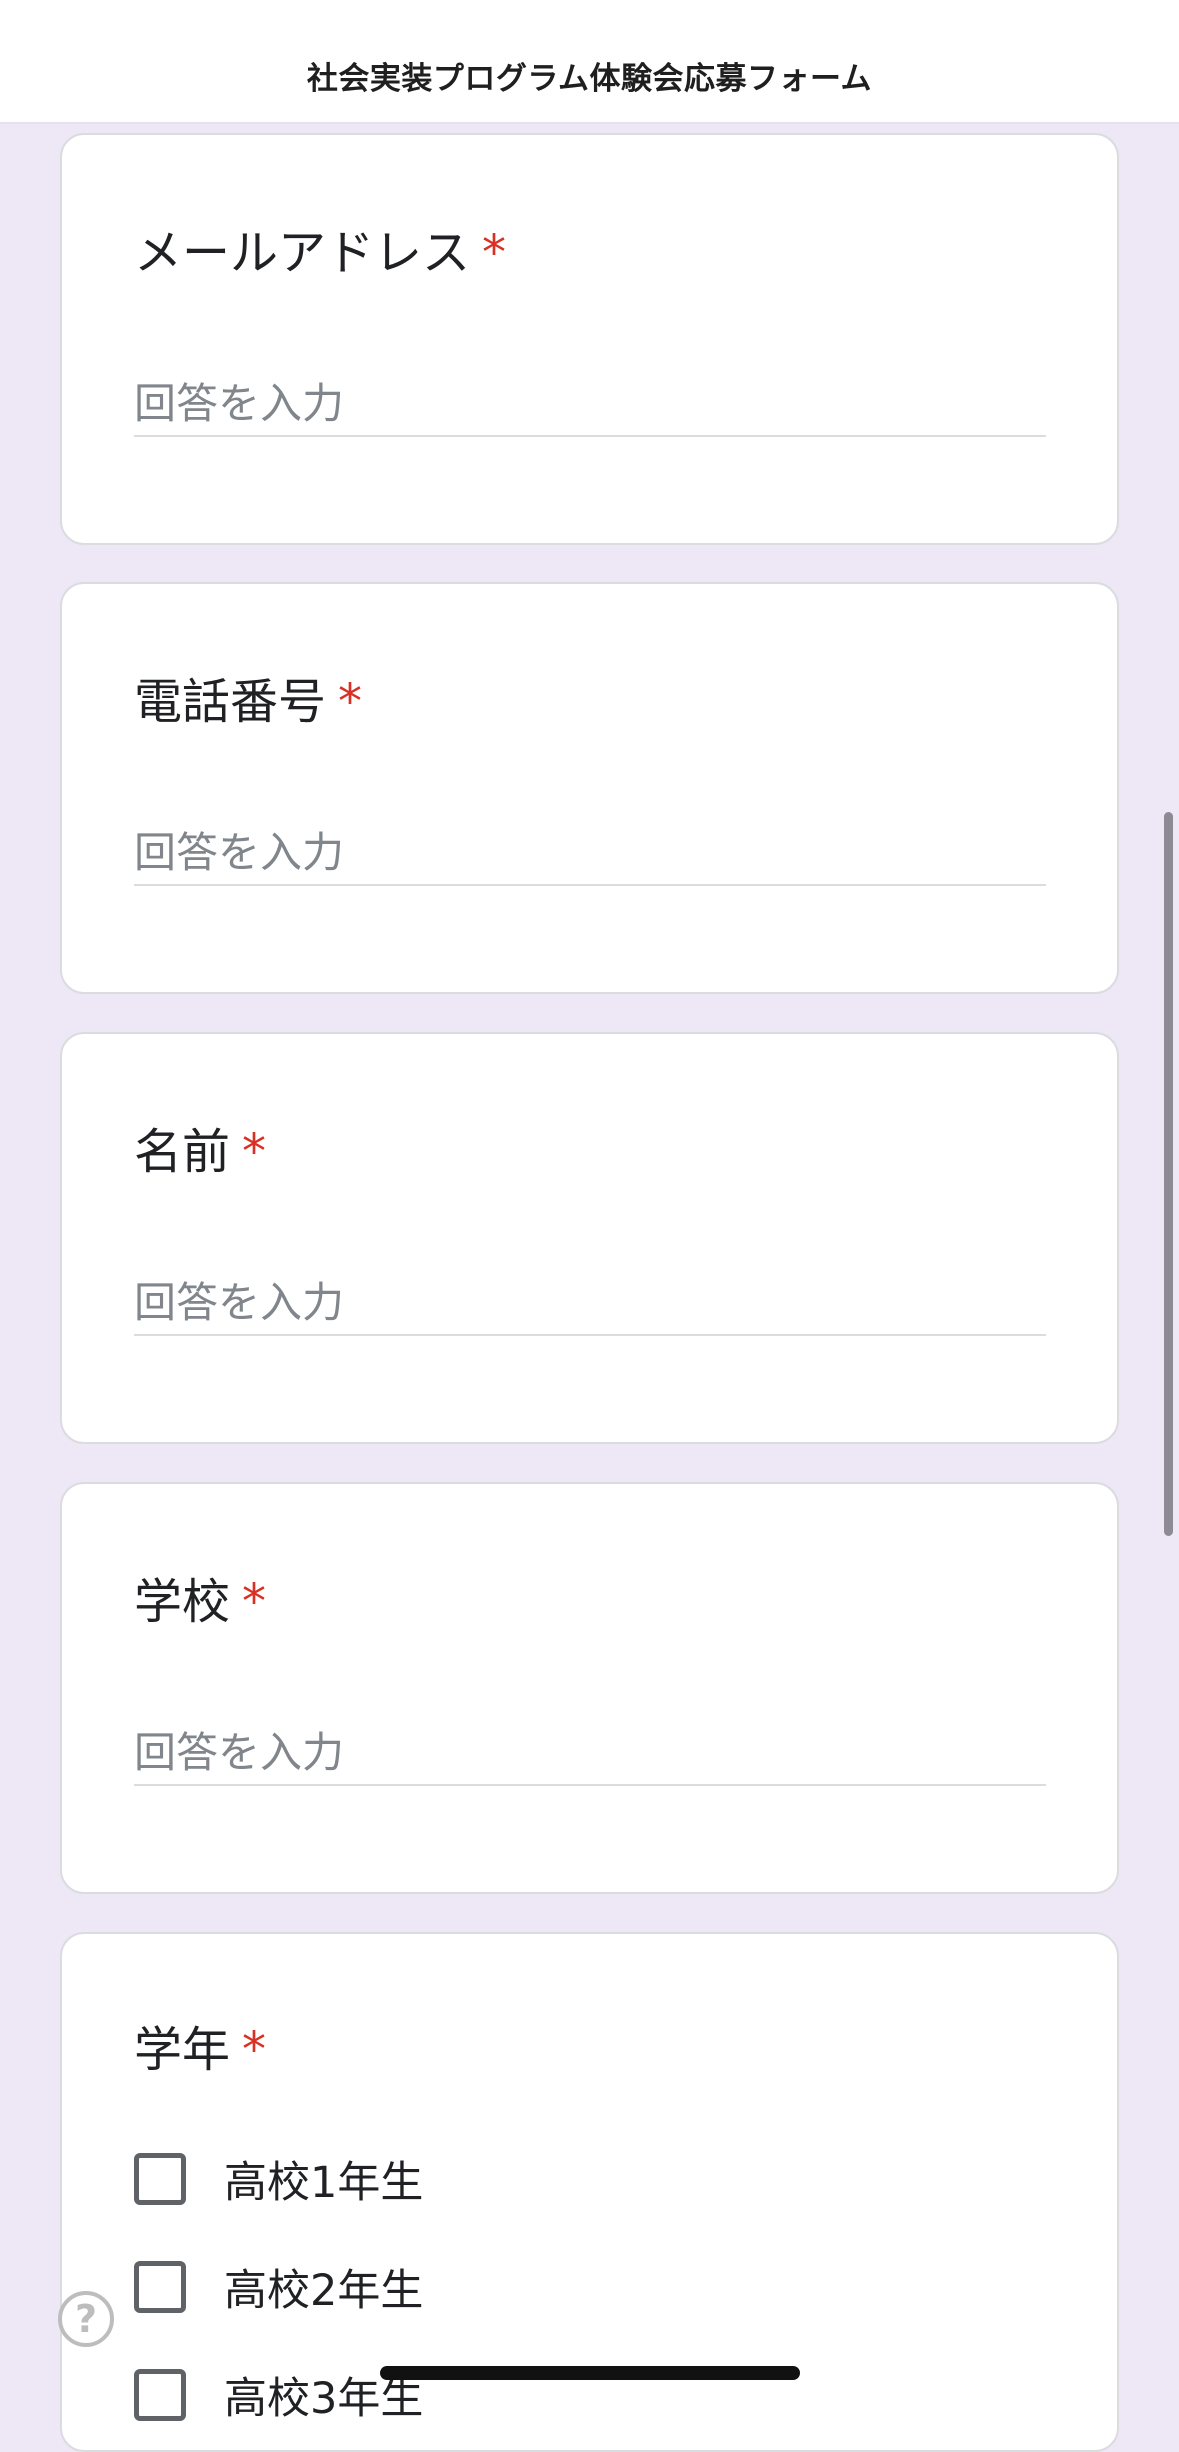 The height and width of the screenshot is (2452, 1179). Describe the element at coordinates (182, 1602) in the screenshot. I see `question-label: 学校` at that location.